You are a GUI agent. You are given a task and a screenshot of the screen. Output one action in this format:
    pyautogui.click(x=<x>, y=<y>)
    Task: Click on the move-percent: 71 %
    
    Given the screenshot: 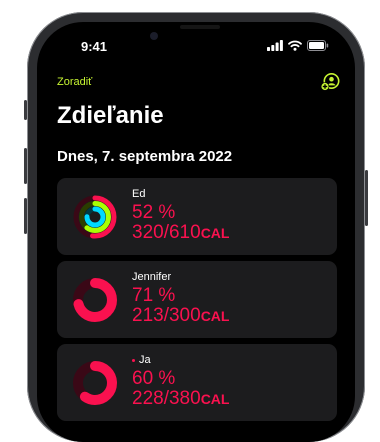 What is the action you would take?
    pyautogui.click(x=154, y=295)
    